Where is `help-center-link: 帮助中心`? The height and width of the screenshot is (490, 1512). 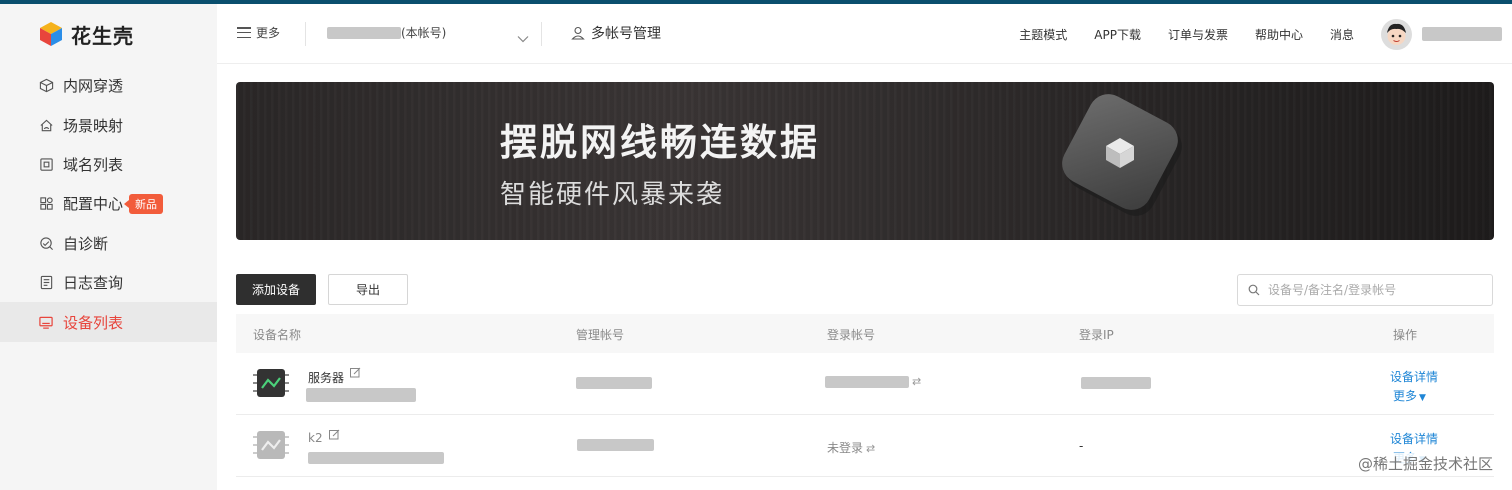
help-center-link: 帮助中心 is located at coordinates (1279, 34).